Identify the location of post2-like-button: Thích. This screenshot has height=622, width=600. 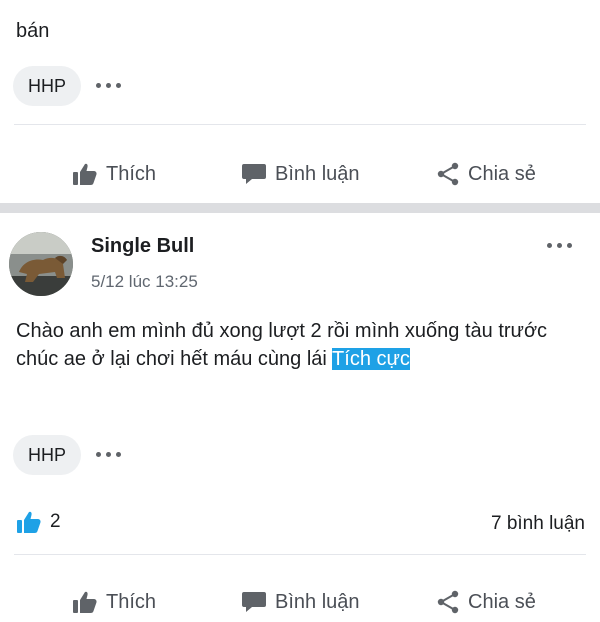
(114, 602).